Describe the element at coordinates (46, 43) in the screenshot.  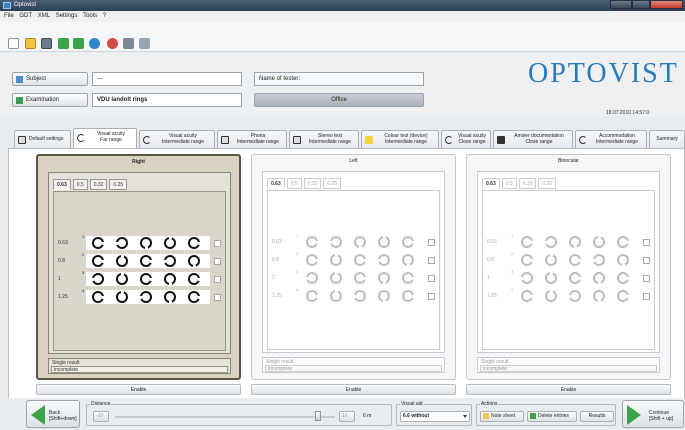
I see `save-icon` at that location.